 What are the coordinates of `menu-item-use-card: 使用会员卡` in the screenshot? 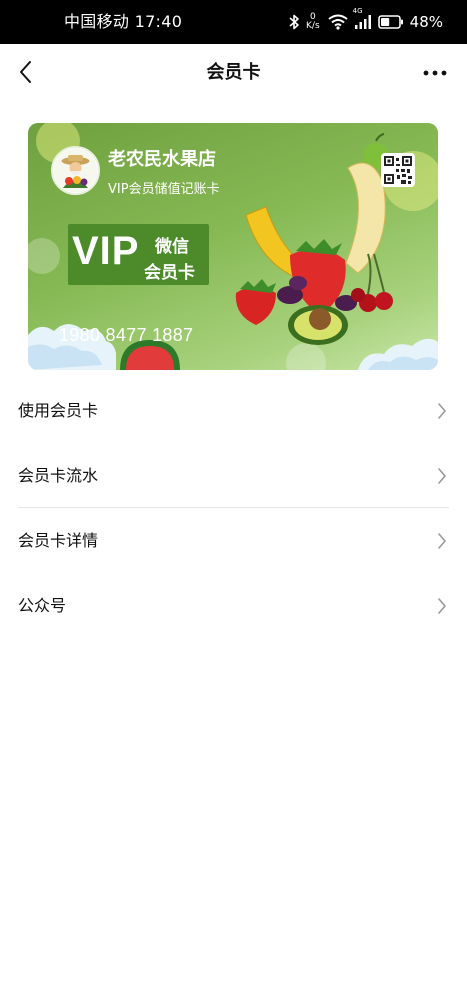 It's located at (233, 410).